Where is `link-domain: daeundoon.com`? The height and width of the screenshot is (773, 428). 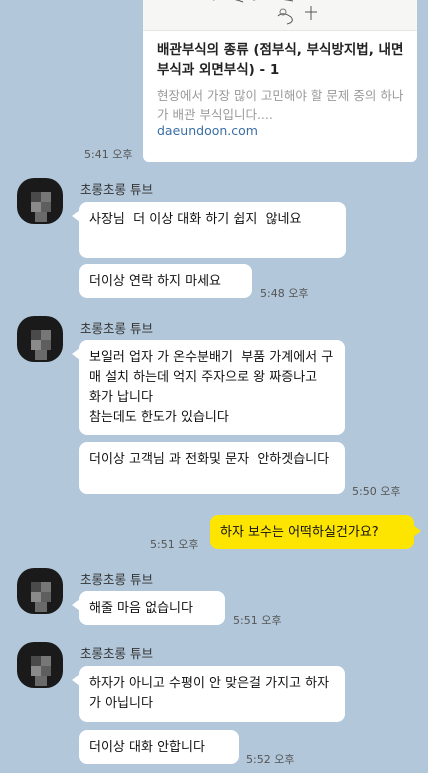
link-domain: daeundoon.com is located at coordinates (207, 130).